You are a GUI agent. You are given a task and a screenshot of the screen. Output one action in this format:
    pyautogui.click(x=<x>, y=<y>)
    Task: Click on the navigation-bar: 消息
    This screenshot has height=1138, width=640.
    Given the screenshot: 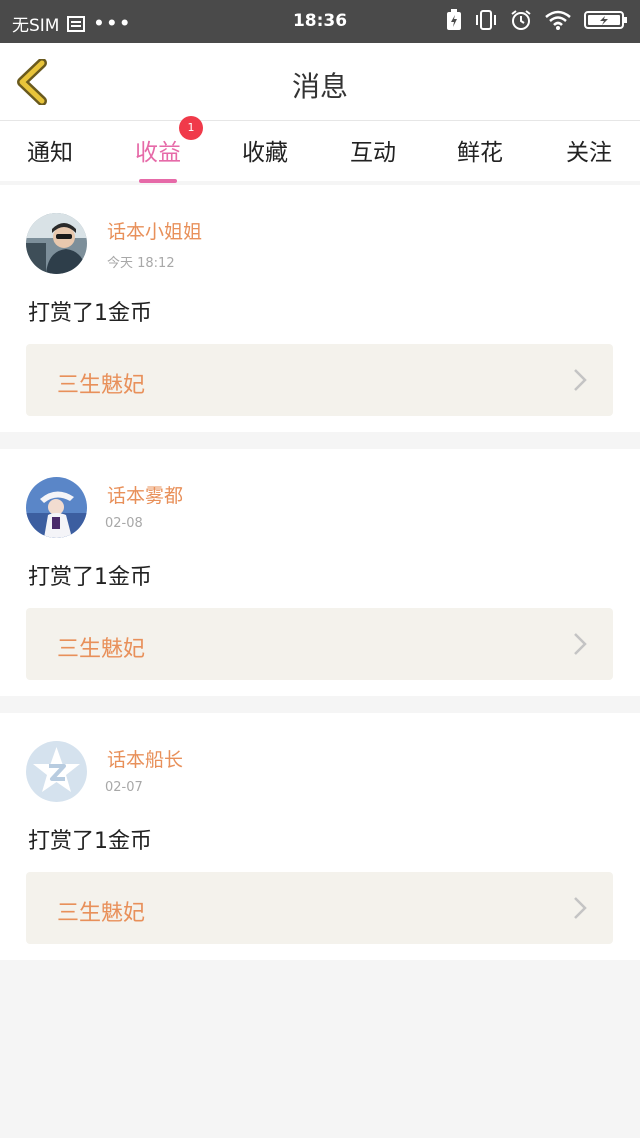 What is the action you would take?
    pyautogui.click(x=320, y=82)
    